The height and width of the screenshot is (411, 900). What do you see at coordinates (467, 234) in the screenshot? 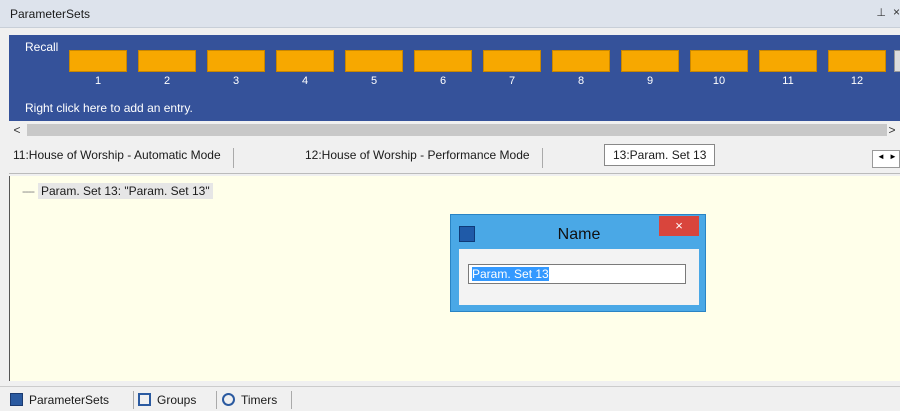
I see `app-icon` at bounding box center [467, 234].